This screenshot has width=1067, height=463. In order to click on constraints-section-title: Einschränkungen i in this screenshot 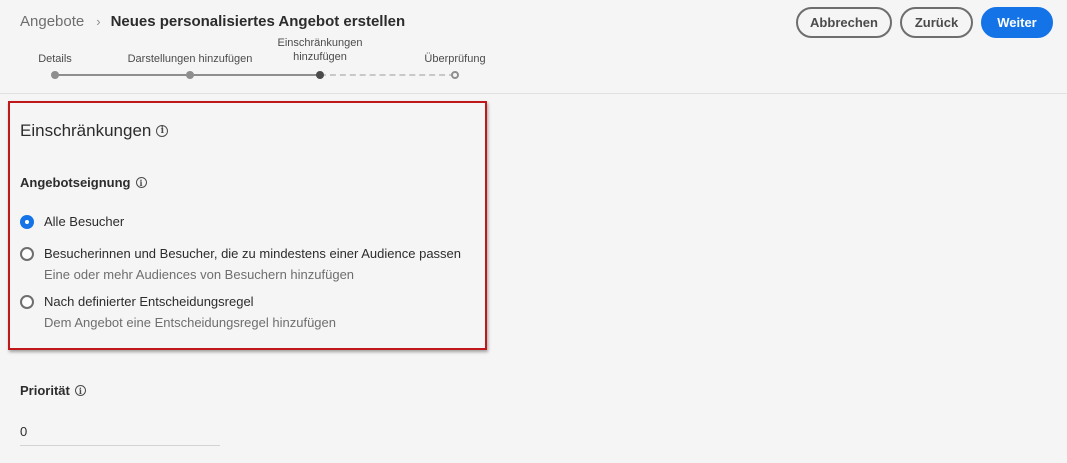, I will do `click(94, 131)`.